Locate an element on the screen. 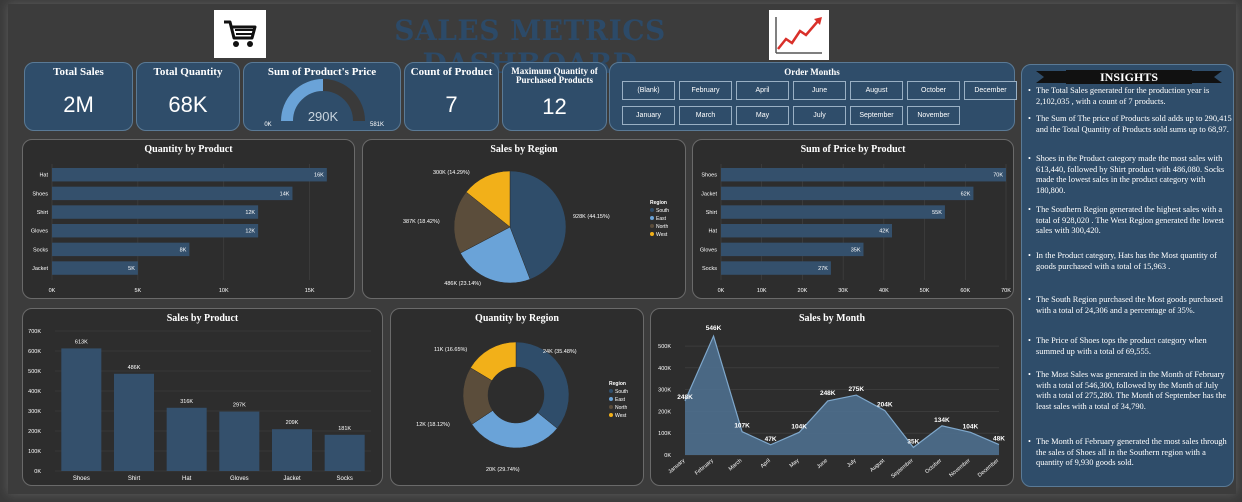  month-button-september: September is located at coordinates (876, 115).